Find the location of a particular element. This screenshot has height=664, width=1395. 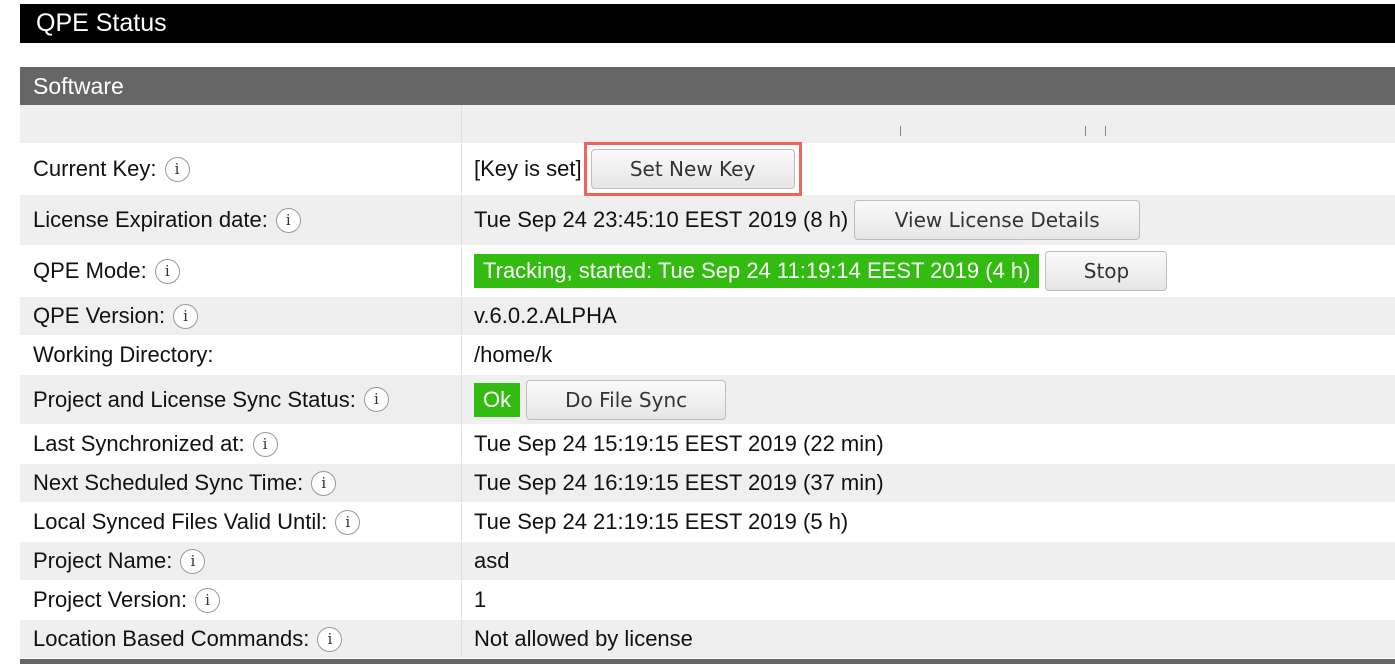

table-row-qpe-version: QPE Version: i v.6.0.2.ALPHA is located at coordinates (707, 316).